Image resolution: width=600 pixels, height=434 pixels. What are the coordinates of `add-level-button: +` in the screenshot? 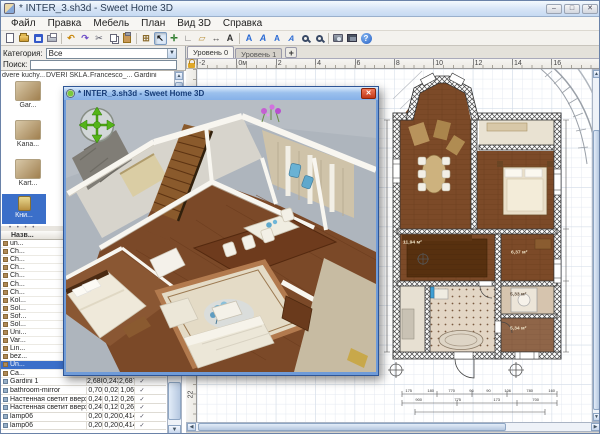 It's located at (291, 52).